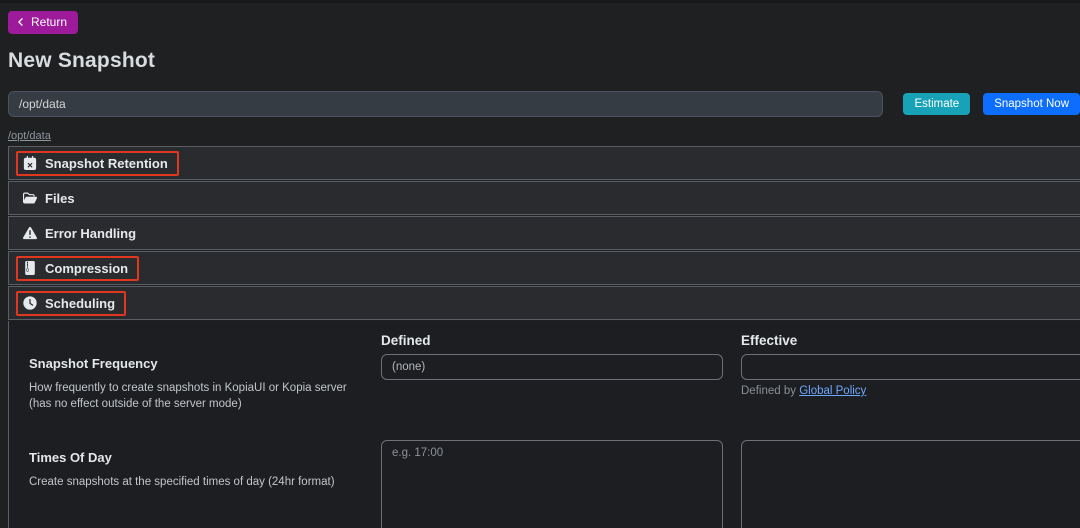 The image size is (1080, 528). I want to click on snapshot-frequency-label: Snapshot Frequency, so click(93, 363).